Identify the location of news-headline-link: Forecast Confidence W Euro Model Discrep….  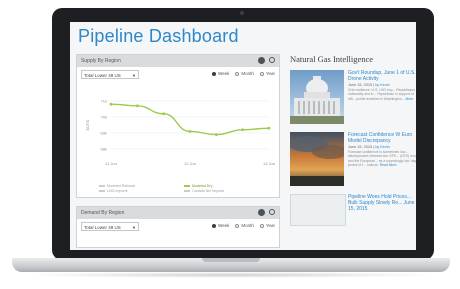
(382, 138).